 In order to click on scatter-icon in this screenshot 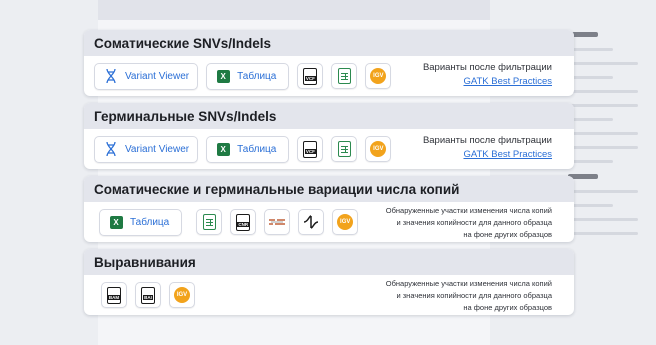, I will do `click(311, 222)`.